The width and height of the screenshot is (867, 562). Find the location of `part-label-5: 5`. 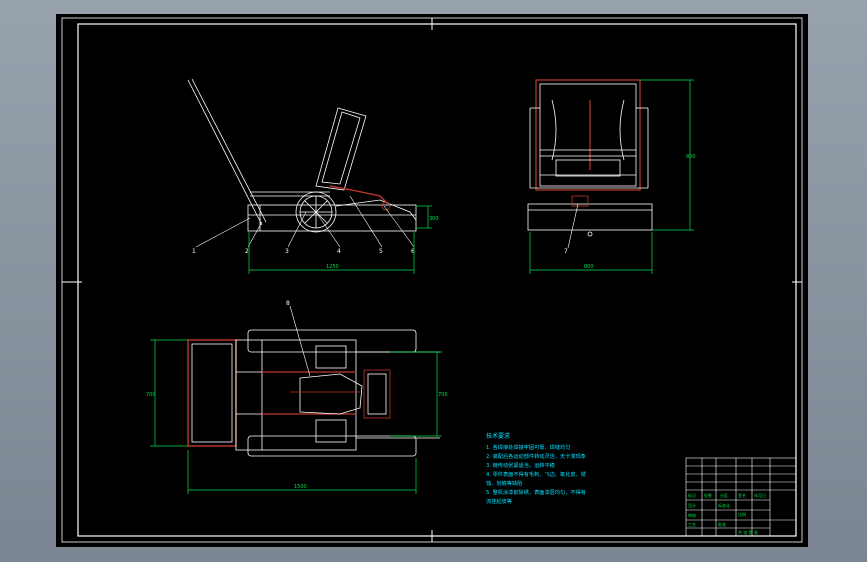

part-label-5: 5 is located at coordinates (381, 251).